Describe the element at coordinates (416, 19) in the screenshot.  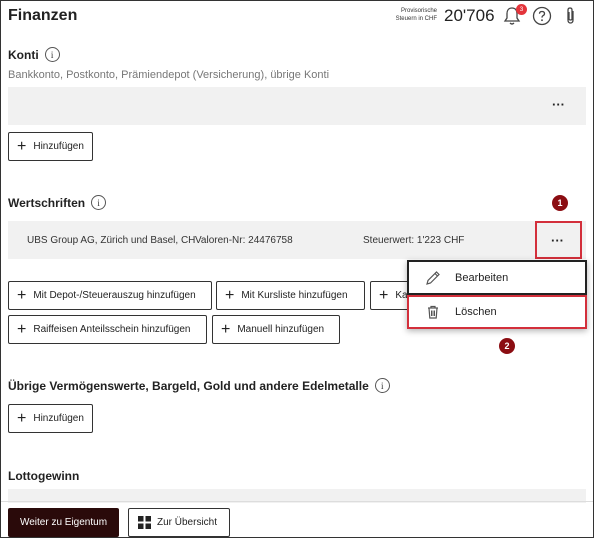
I see `tax-label-line2: Steuern in CHF` at that location.